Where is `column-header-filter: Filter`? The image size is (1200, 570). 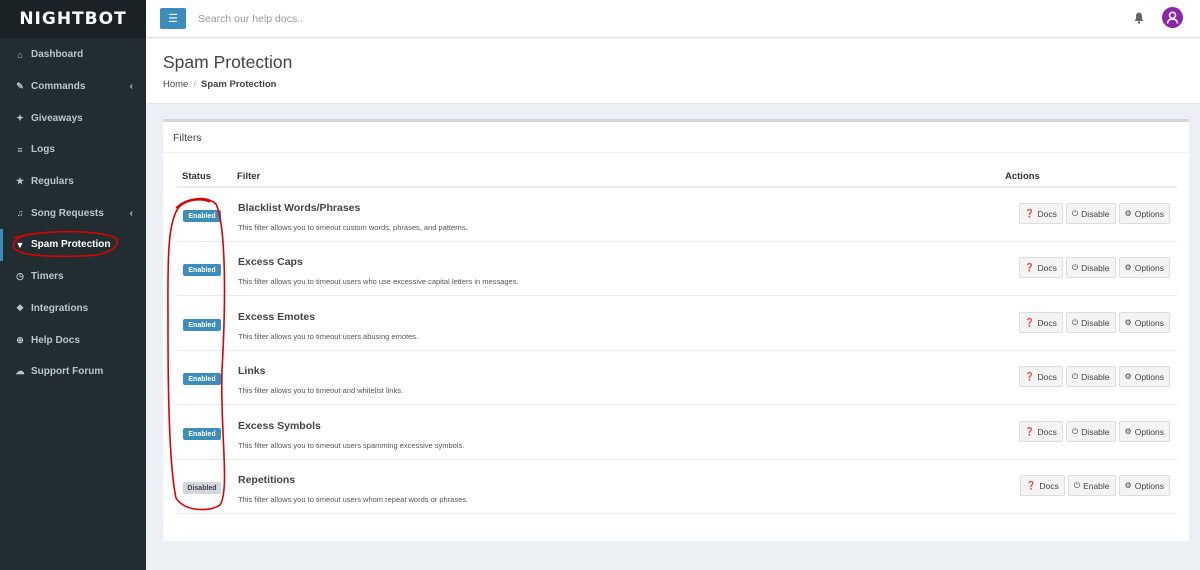 column-header-filter: Filter is located at coordinates (249, 176).